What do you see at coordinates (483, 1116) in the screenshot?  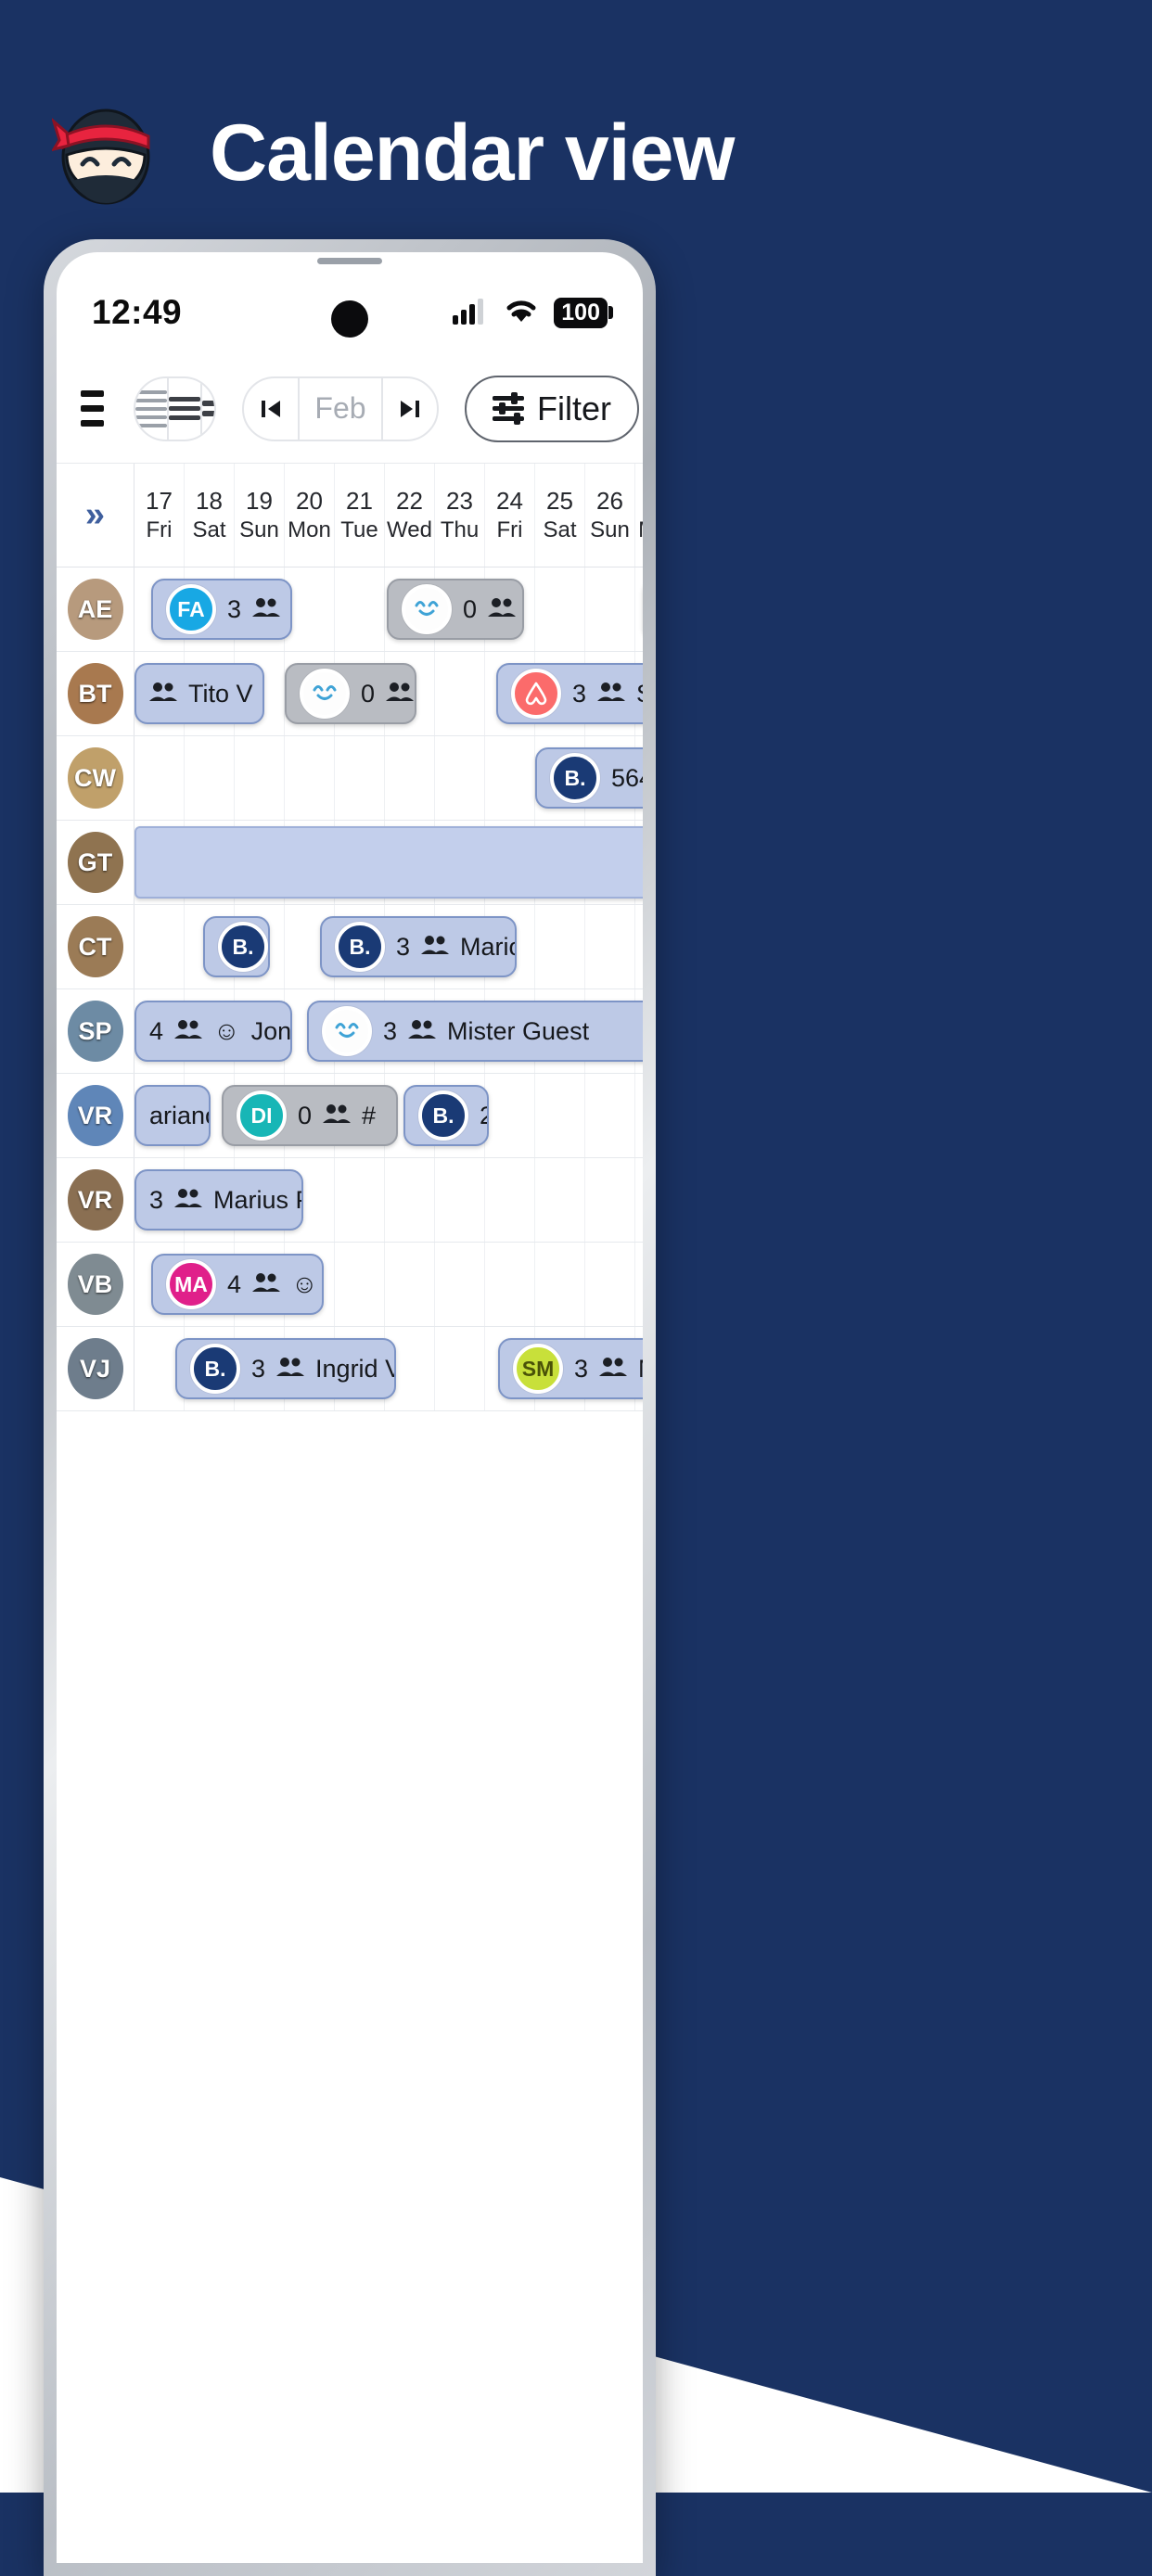 I see `guest-count: 2` at bounding box center [483, 1116].